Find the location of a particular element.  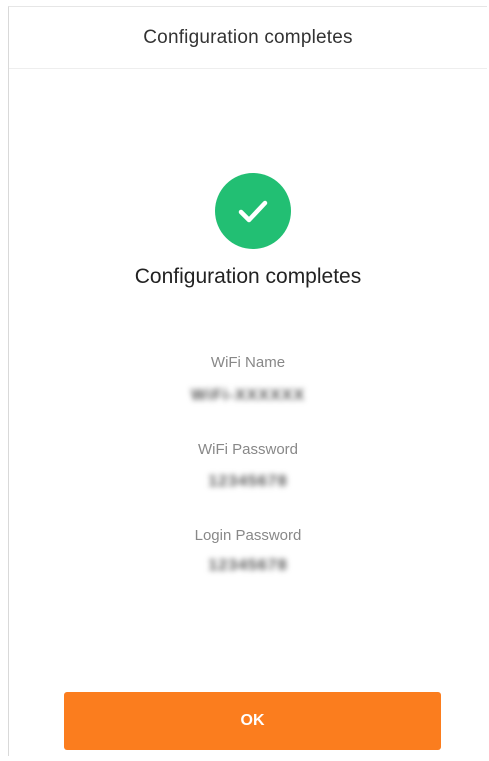

ok-button: OK is located at coordinates (252, 721).